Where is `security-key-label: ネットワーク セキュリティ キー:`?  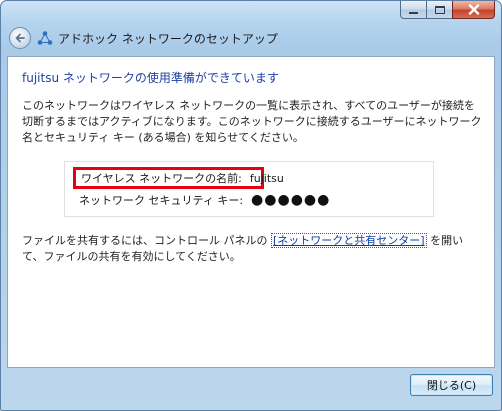 security-key-label: ネットワーク セキュリティ キー: is located at coordinates (161, 200).